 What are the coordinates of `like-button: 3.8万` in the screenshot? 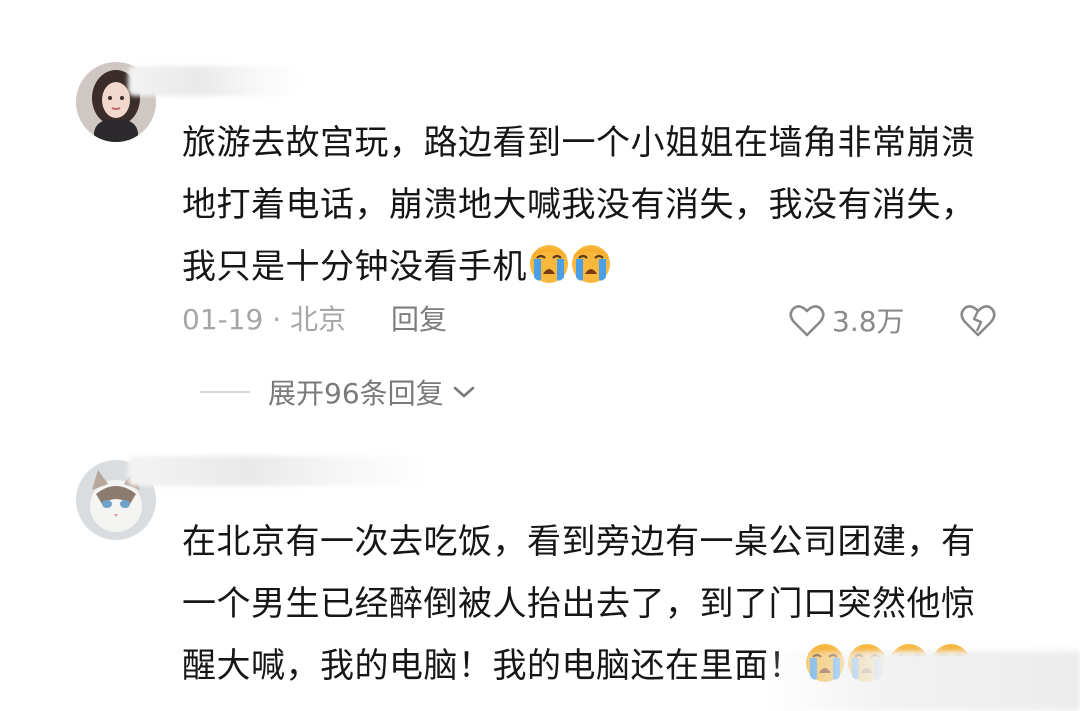 It's located at (846, 320).